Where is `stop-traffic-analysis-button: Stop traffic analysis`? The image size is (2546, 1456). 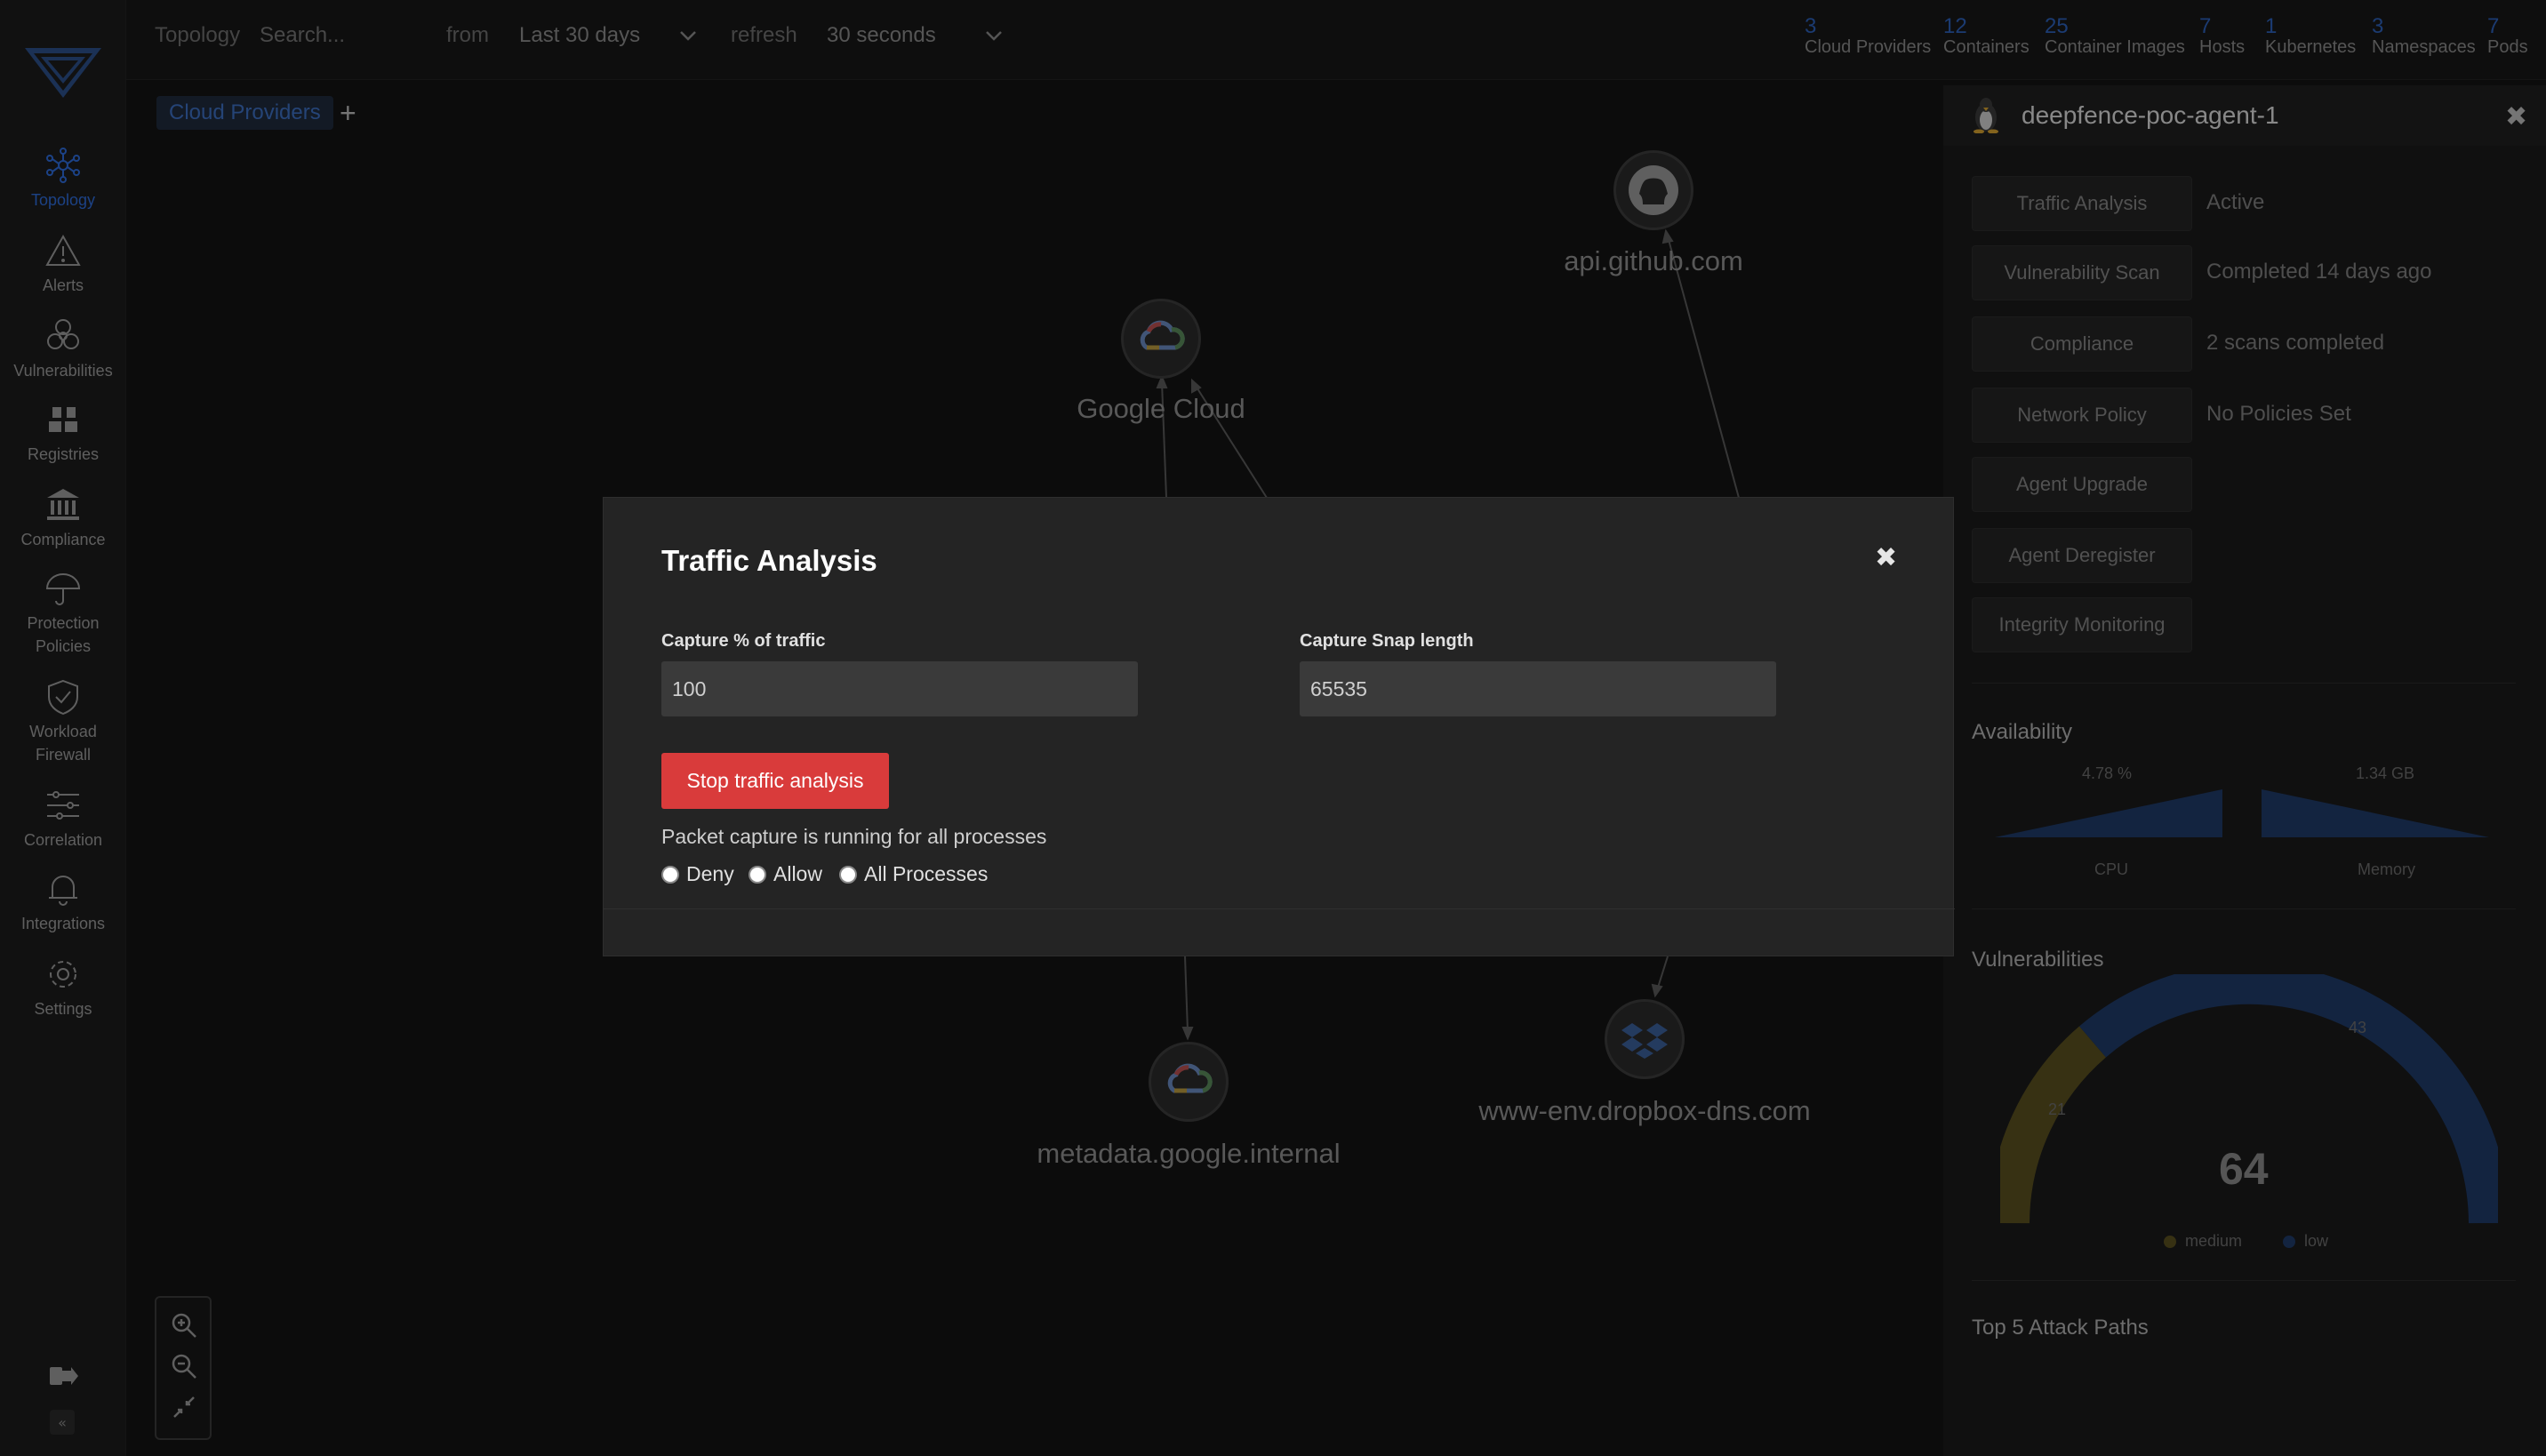 stop-traffic-analysis-button: Stop traffic analysis is located at coordinates (775, 781).